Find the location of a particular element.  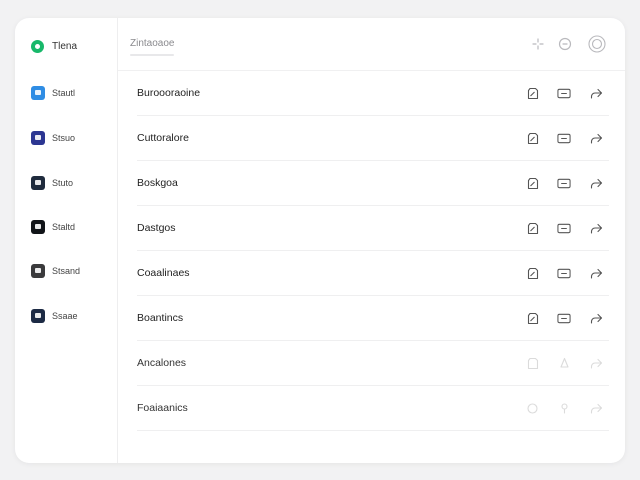

sidebar-item-label: Staltd is located at coordinates (64, 227).